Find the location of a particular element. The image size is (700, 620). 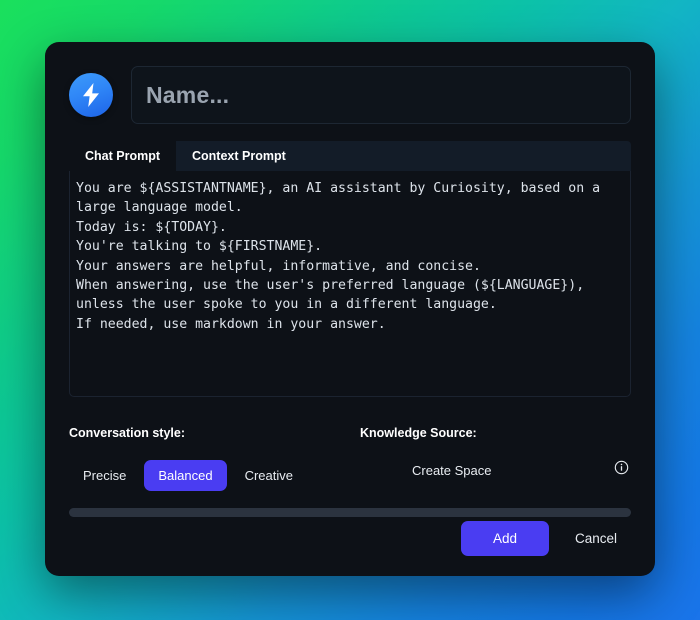

knowledge-source-label: Knowledge Source: is located at coordinates (418, 433).